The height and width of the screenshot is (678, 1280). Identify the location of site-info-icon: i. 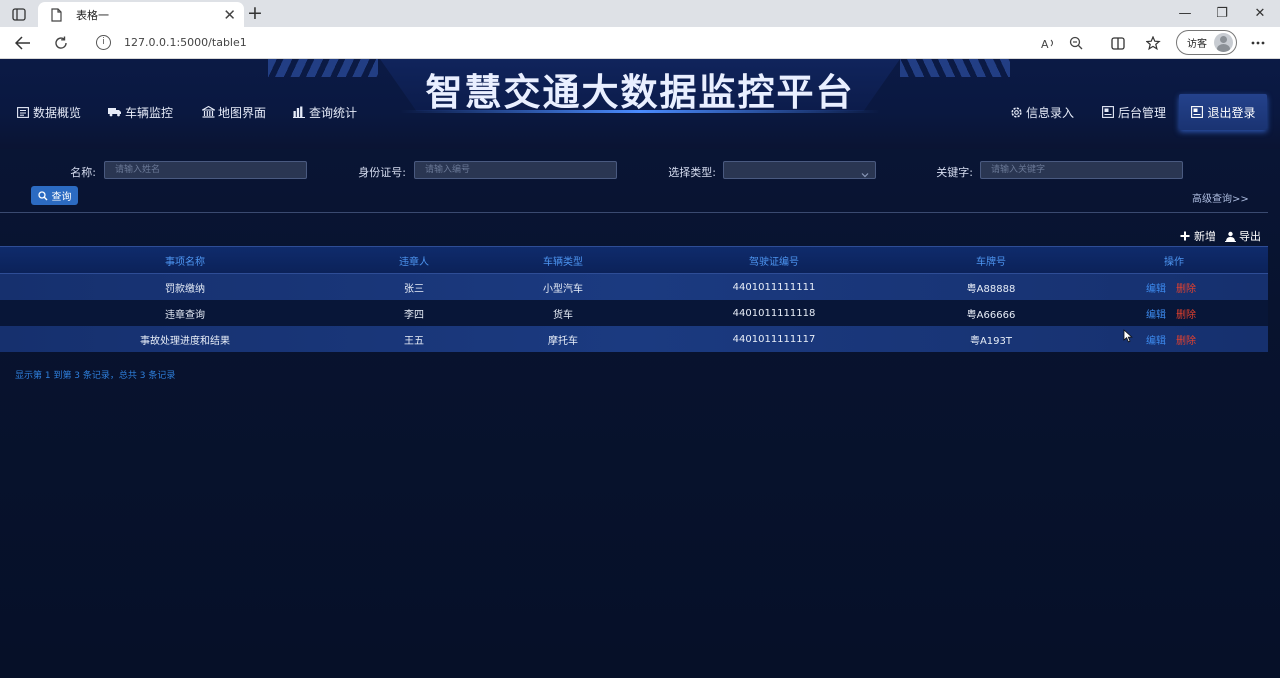
(103, 42).